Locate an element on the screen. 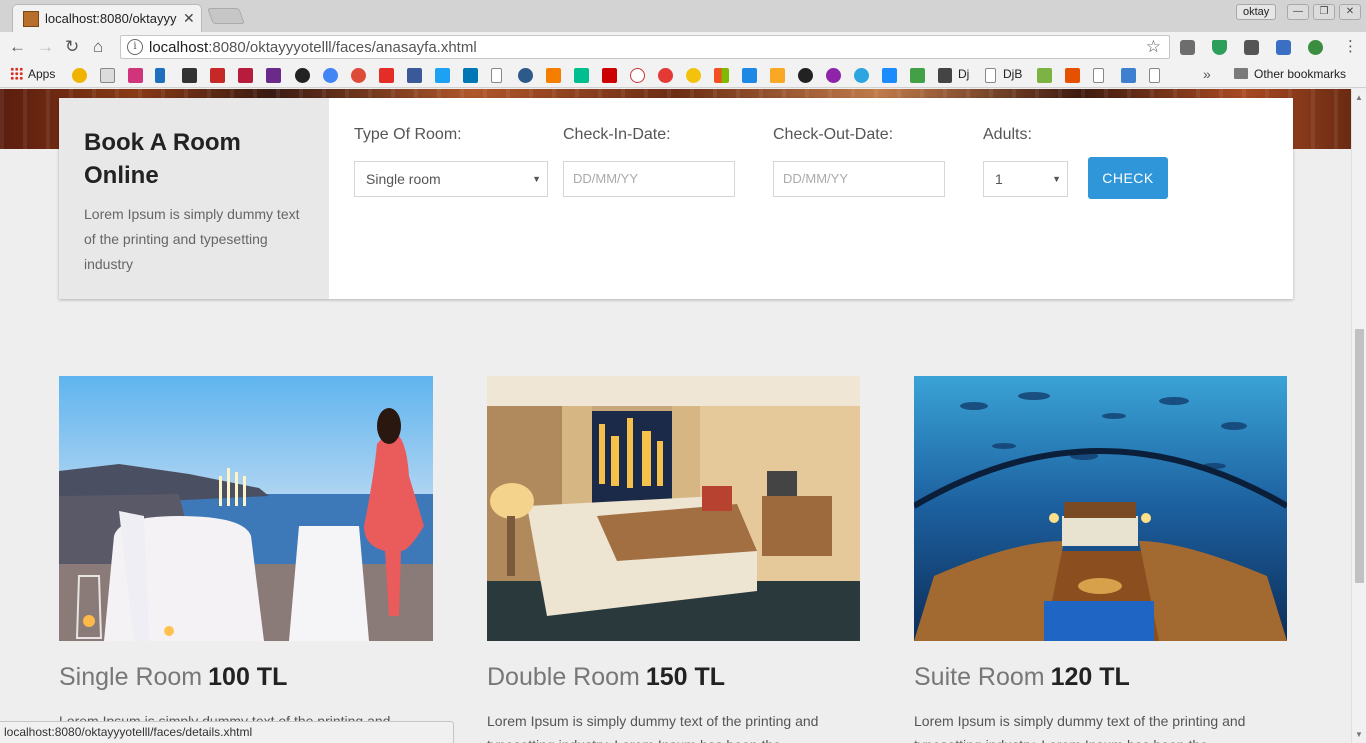 This screenshot has height=743, width=1366. bookmark-star-icon: ☆ is located at coordinates (1153, 47).